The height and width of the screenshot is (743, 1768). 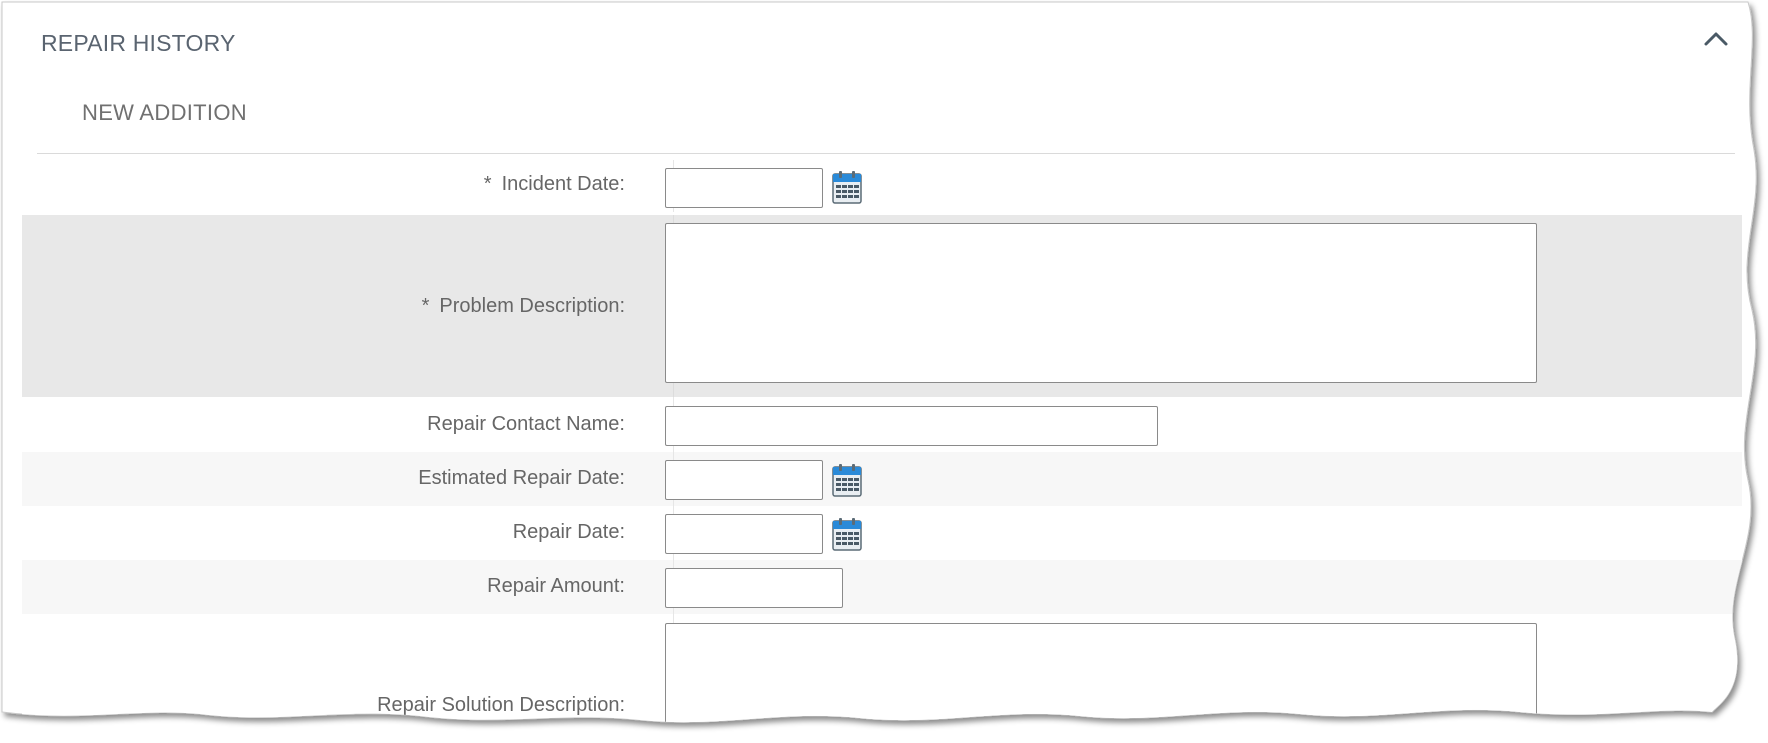 What do you see at coordinates (744, 480) in the screenshot?
I see `estimated-repair-date-input` at bounding box center [744, 480].